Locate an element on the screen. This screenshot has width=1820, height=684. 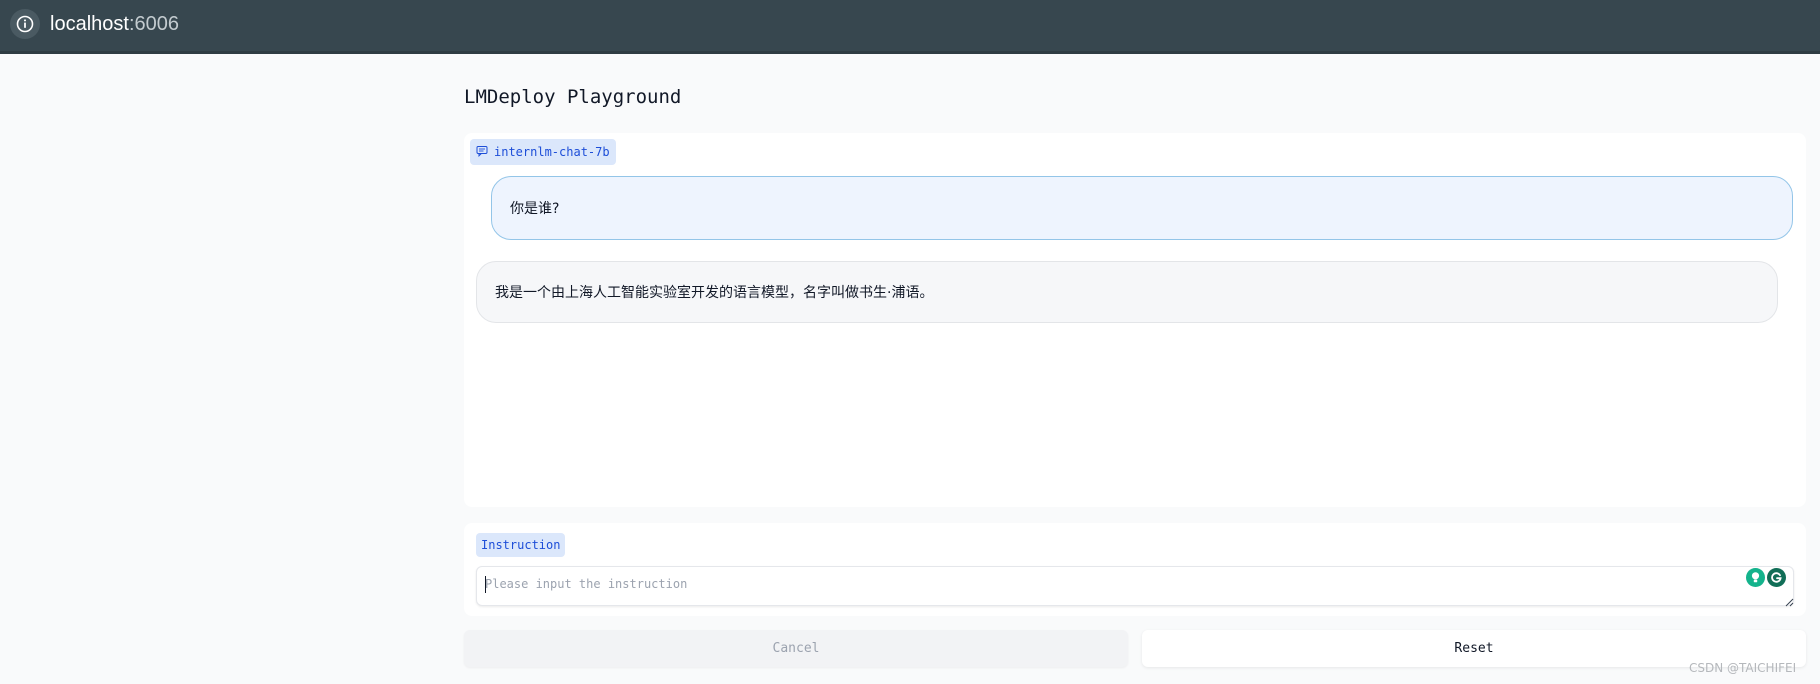
url-port: :6006 is located at coordinates (153, 24).